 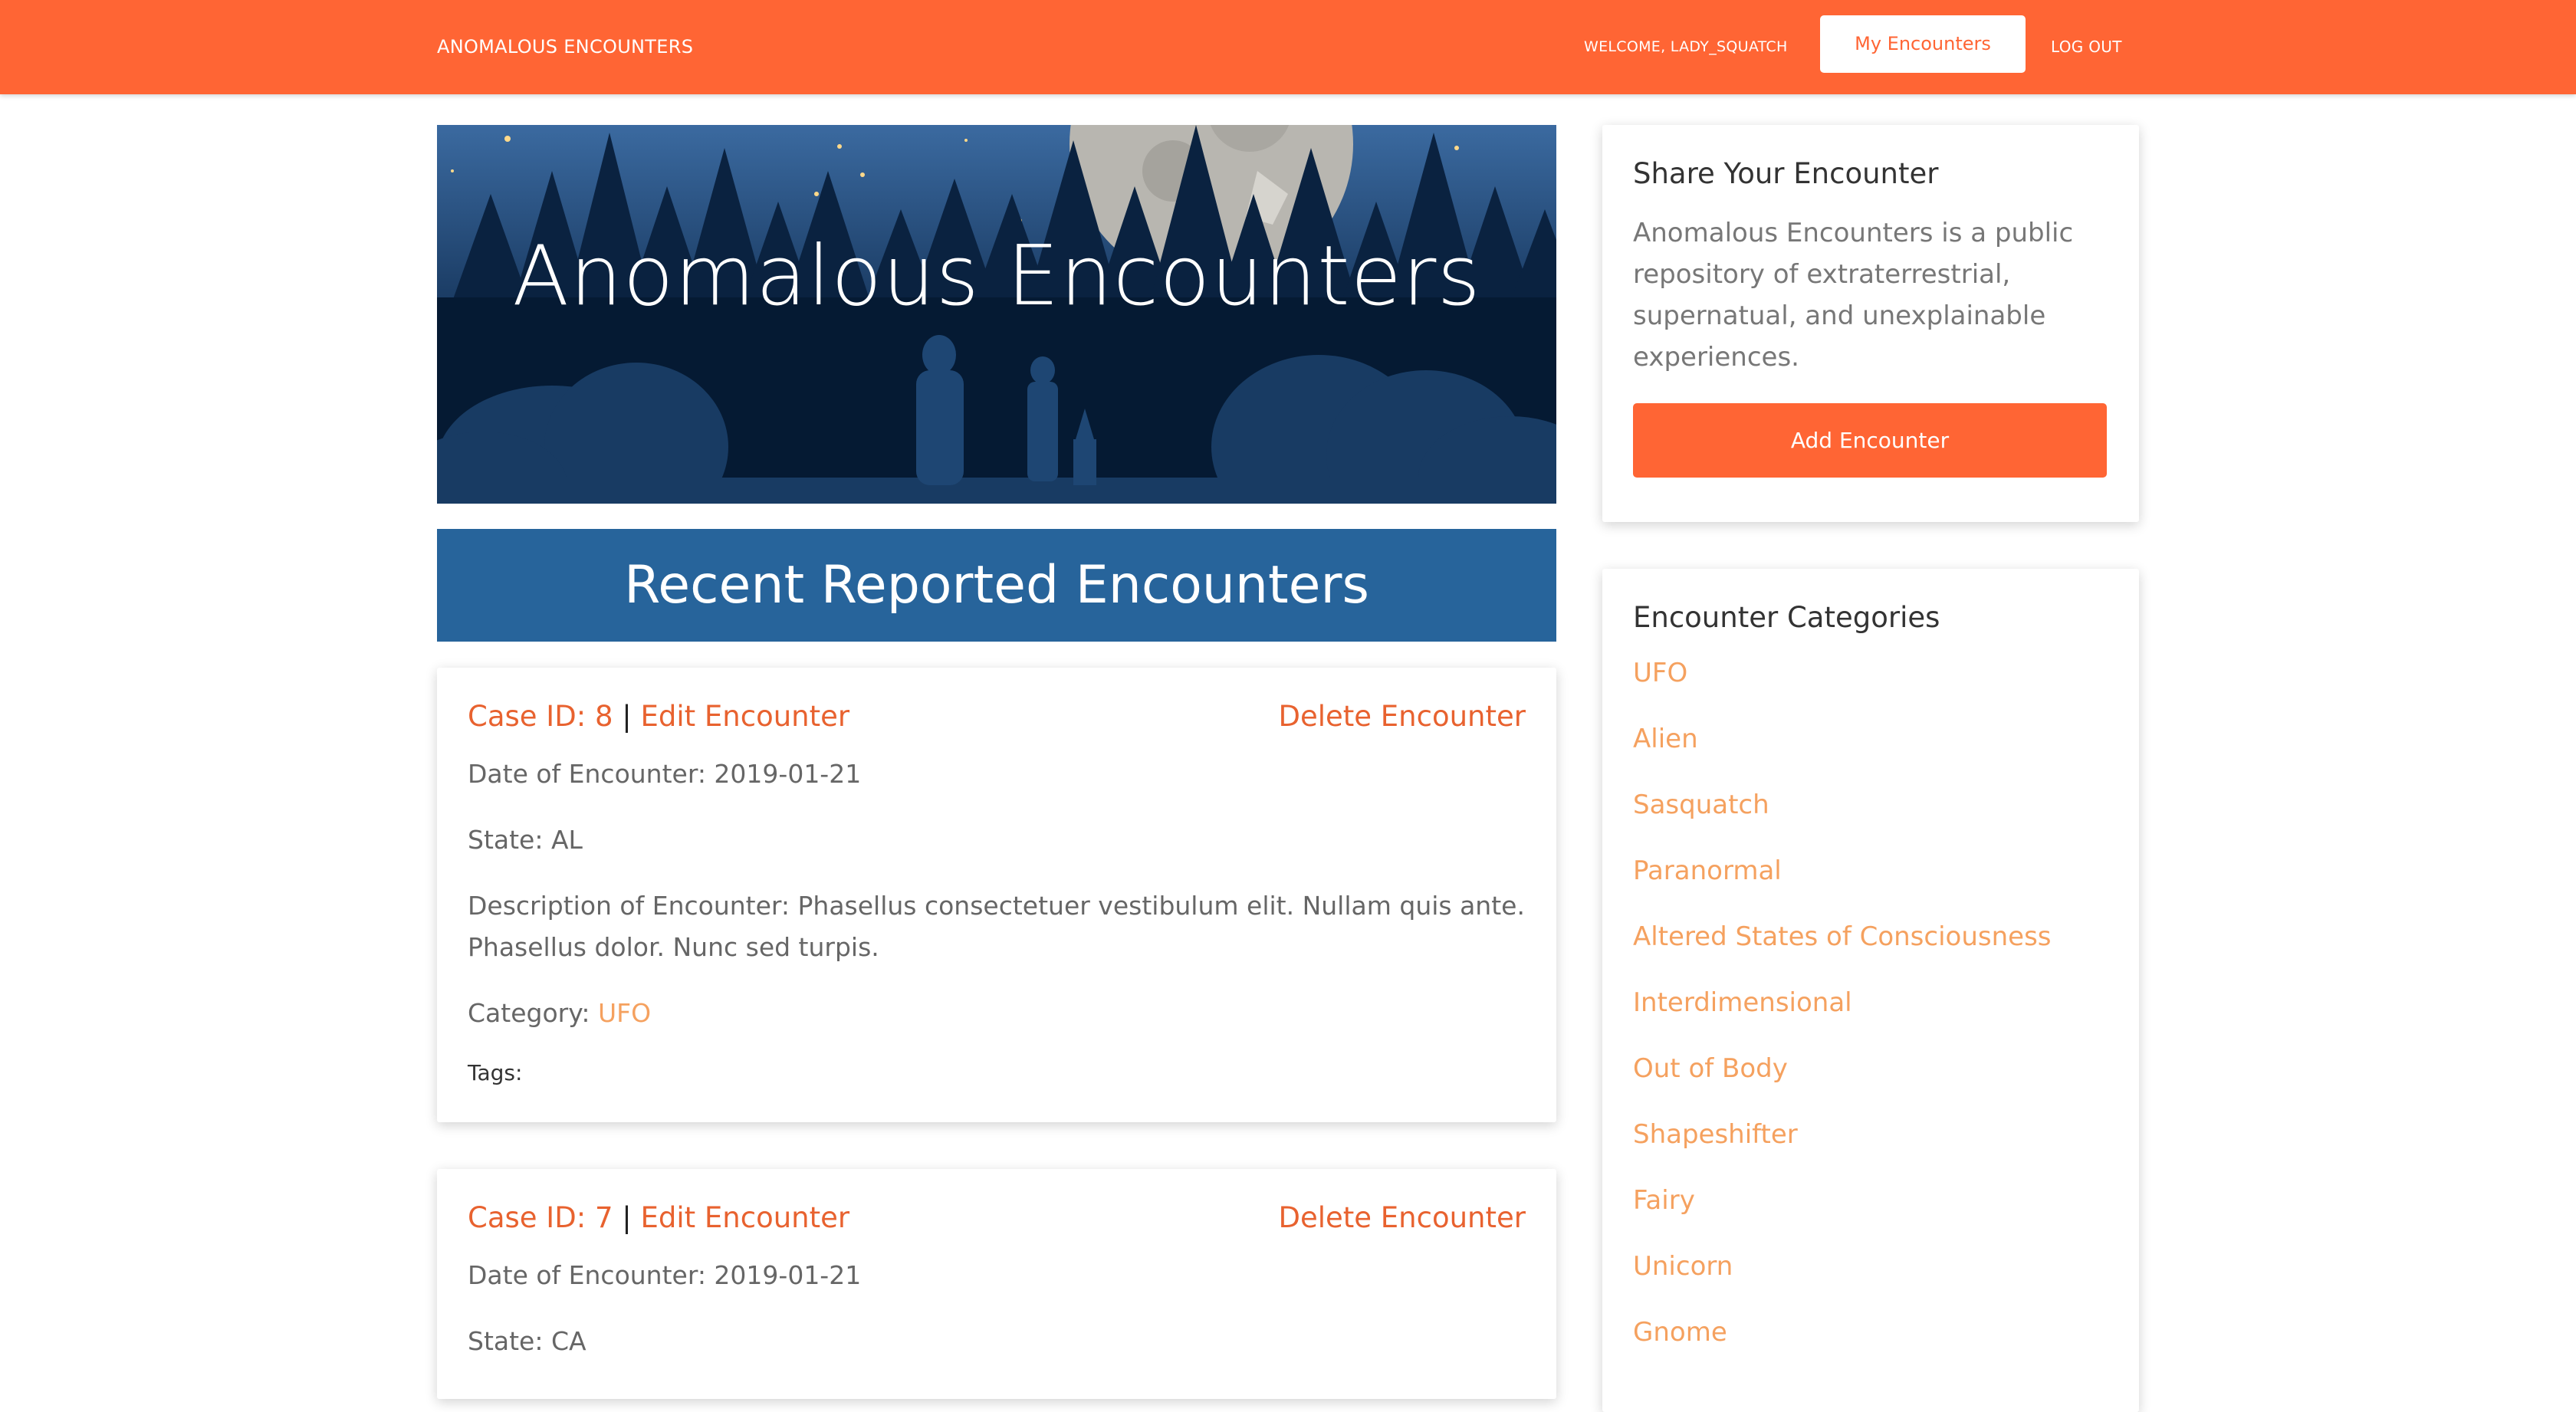 I want to click on encounter-tags: Tags:, so click(x=496, y=1072).